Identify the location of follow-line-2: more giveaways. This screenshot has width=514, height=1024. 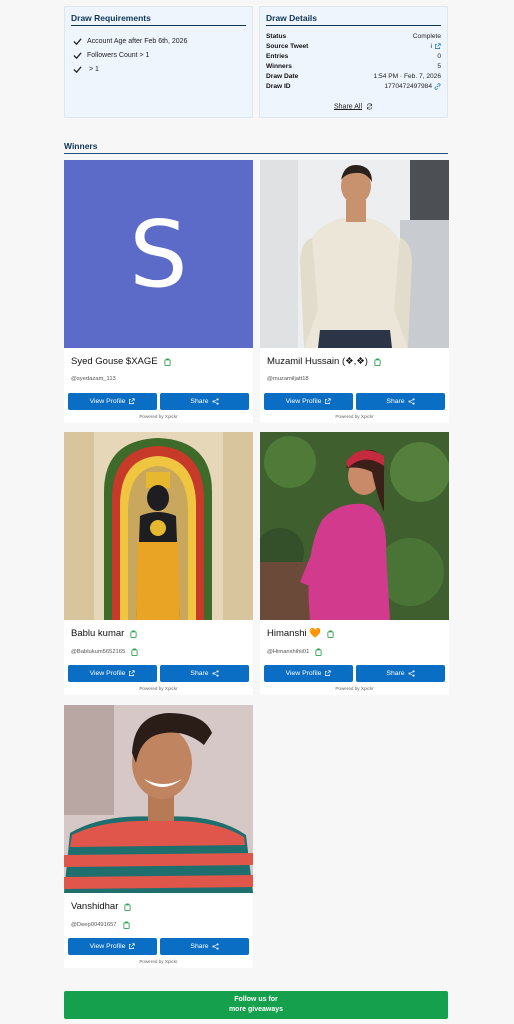
(256, 1009).